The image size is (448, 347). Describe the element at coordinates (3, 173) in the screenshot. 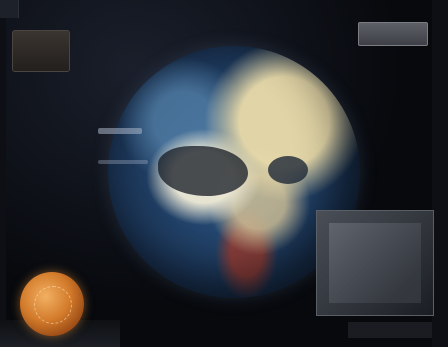

I see `left-edge-panel` at that location.